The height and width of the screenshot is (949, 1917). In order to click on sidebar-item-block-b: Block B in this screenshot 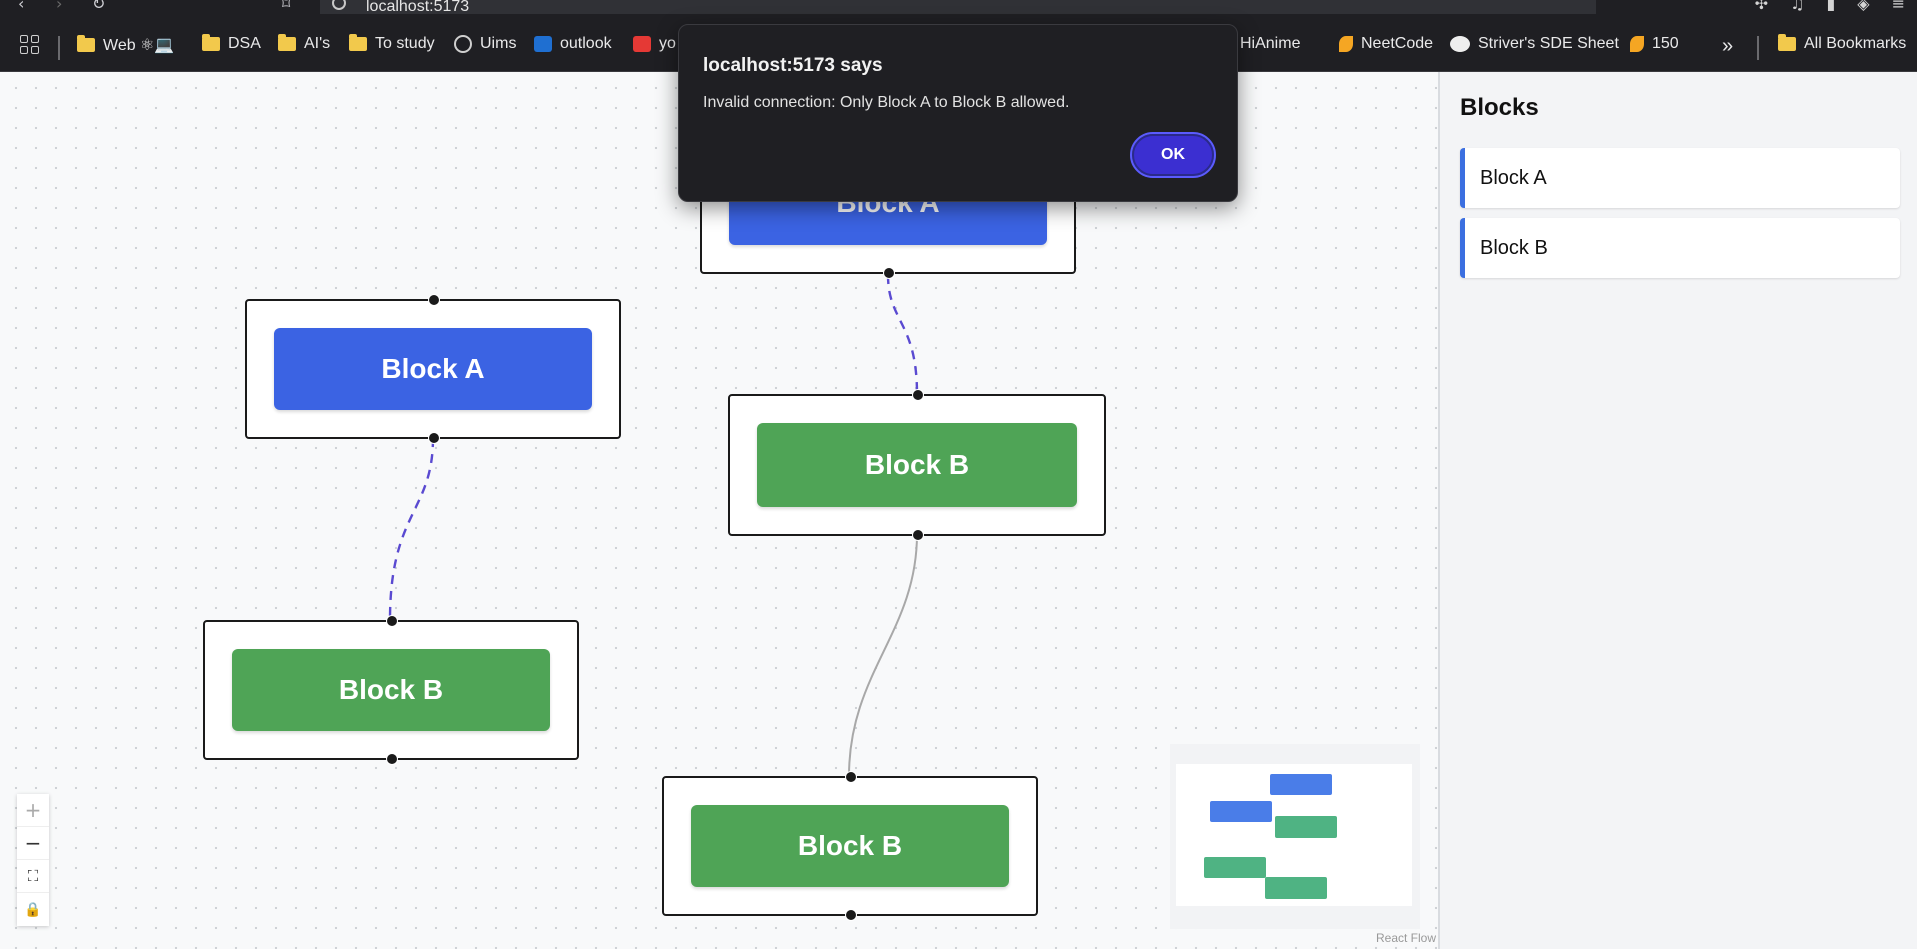, I will do `click(1680, 248)`.